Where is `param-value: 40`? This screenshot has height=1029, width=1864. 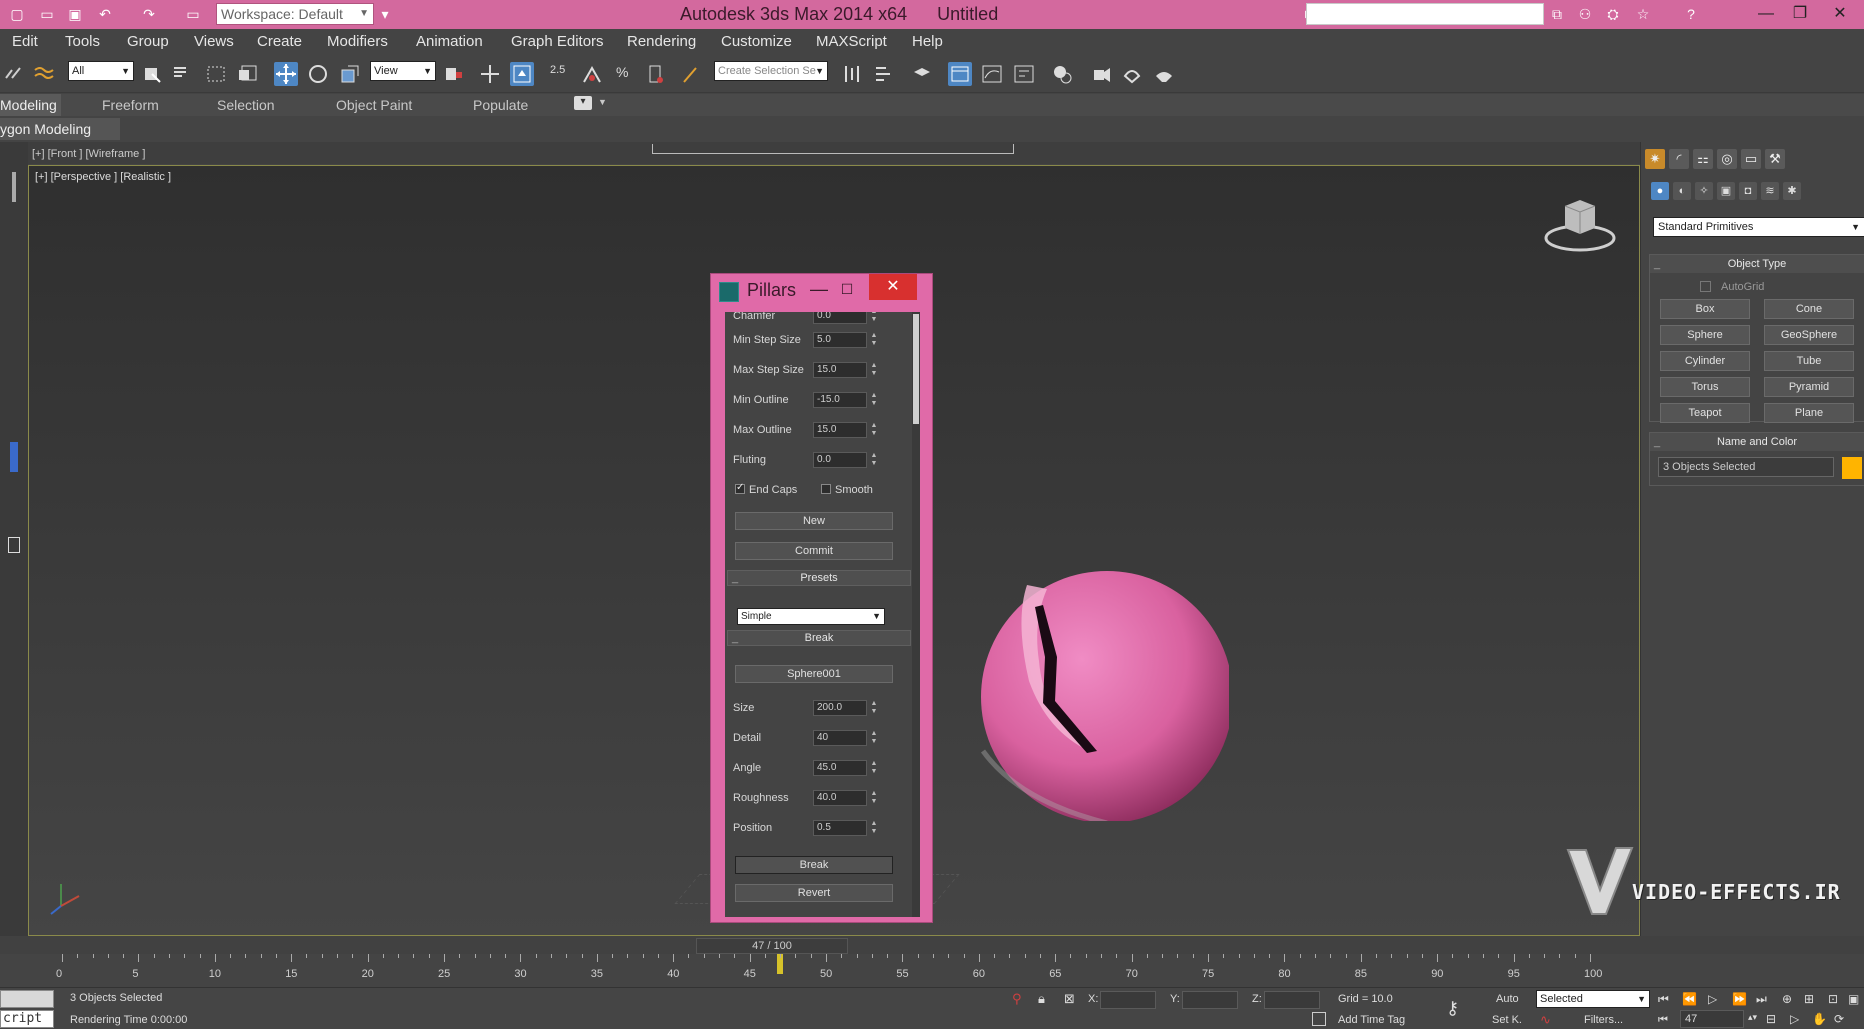 param-value: 40 is located at coordinates (840, 738).